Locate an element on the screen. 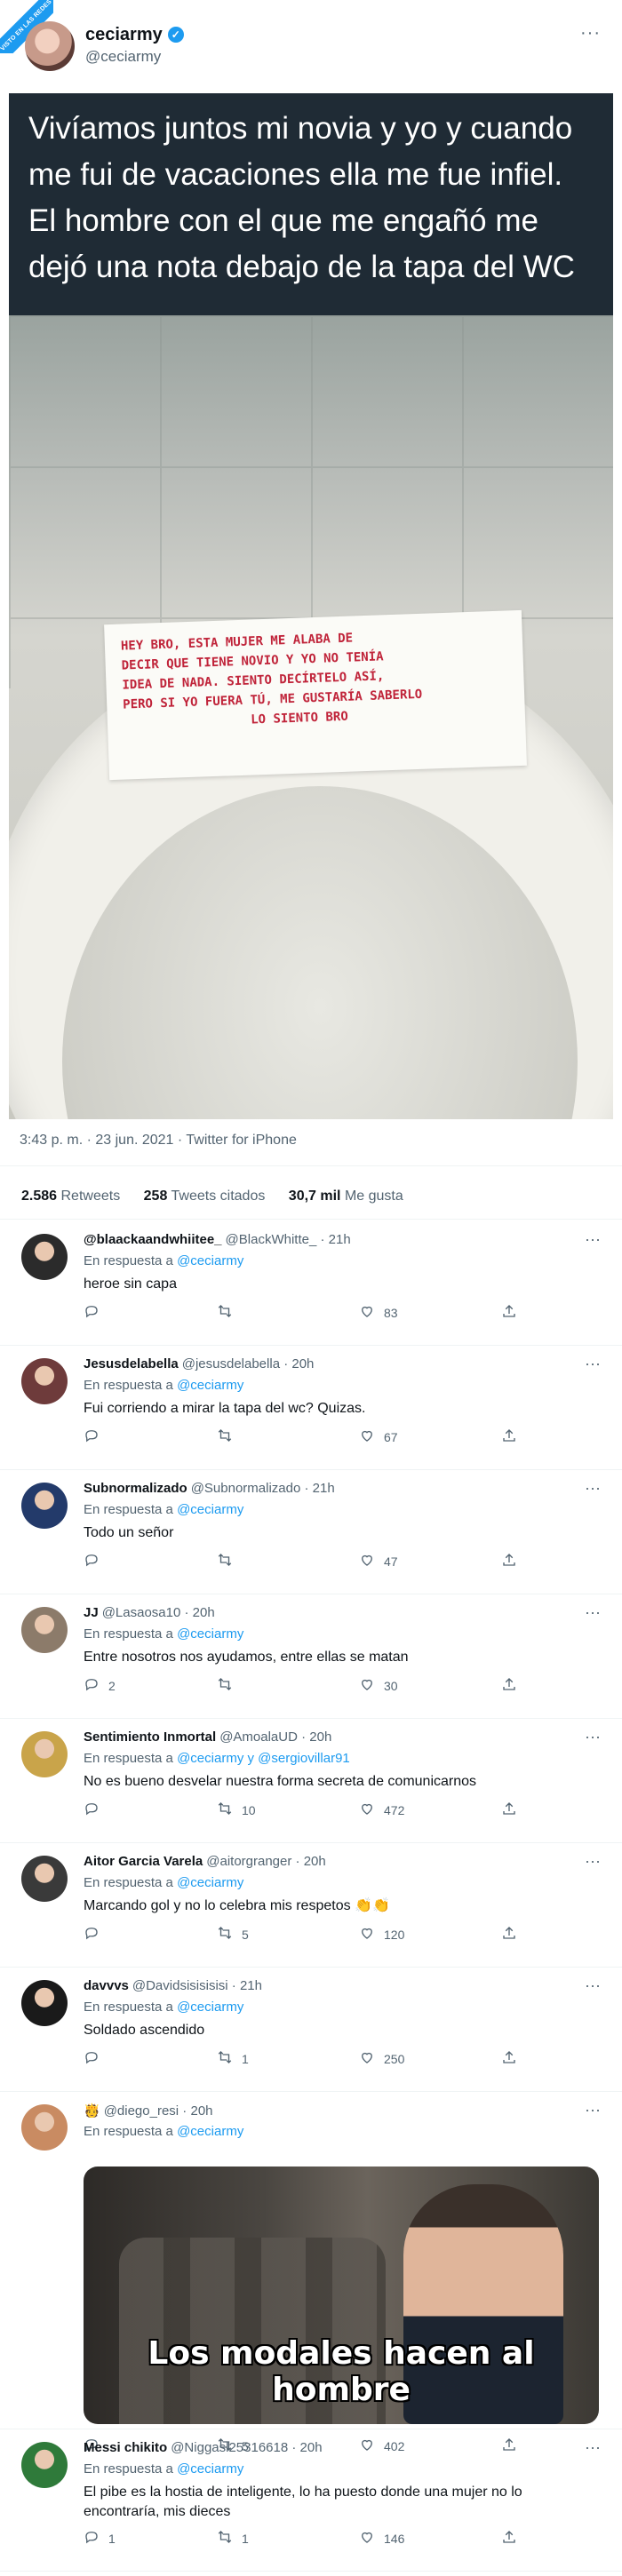 This screenshot has width=622, height=2576. reply-author-handle: @diego_resi is located at coordinates (141, 2111).